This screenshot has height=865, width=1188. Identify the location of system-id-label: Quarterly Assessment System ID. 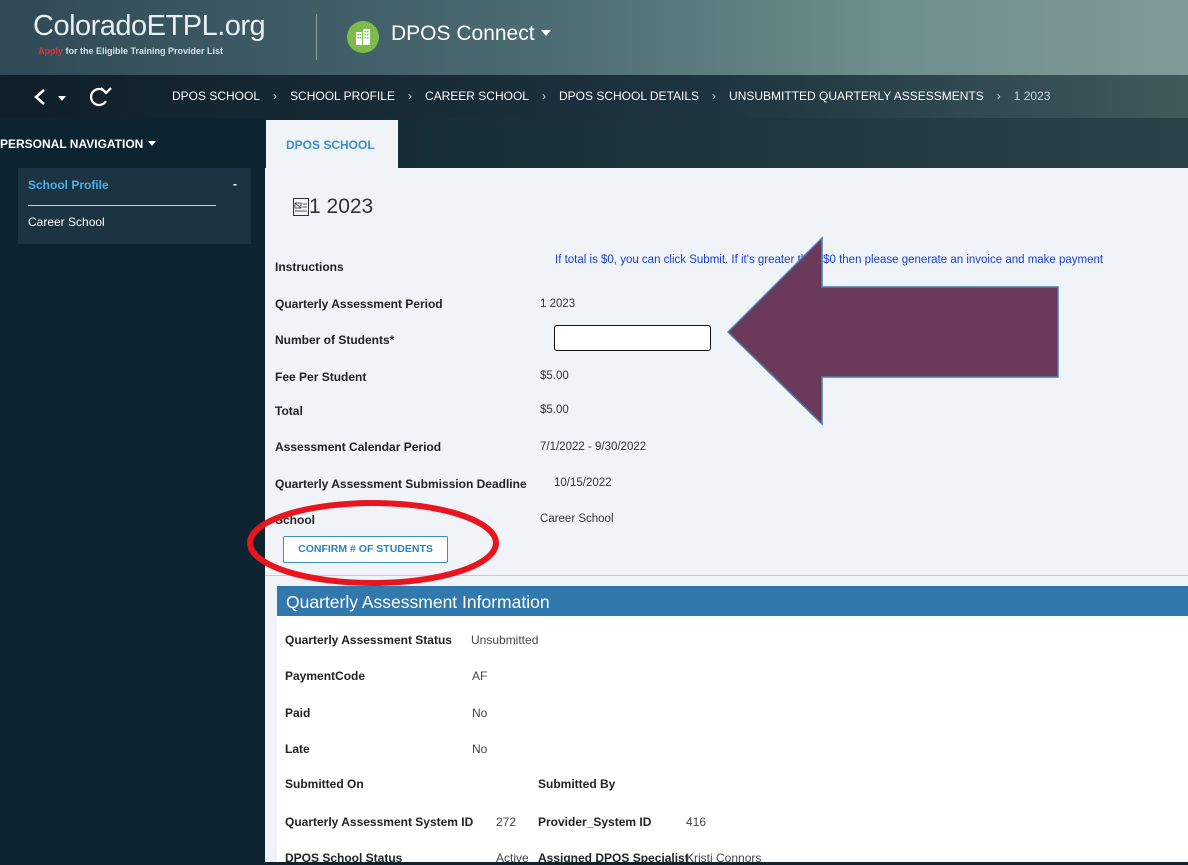
(379, 822).